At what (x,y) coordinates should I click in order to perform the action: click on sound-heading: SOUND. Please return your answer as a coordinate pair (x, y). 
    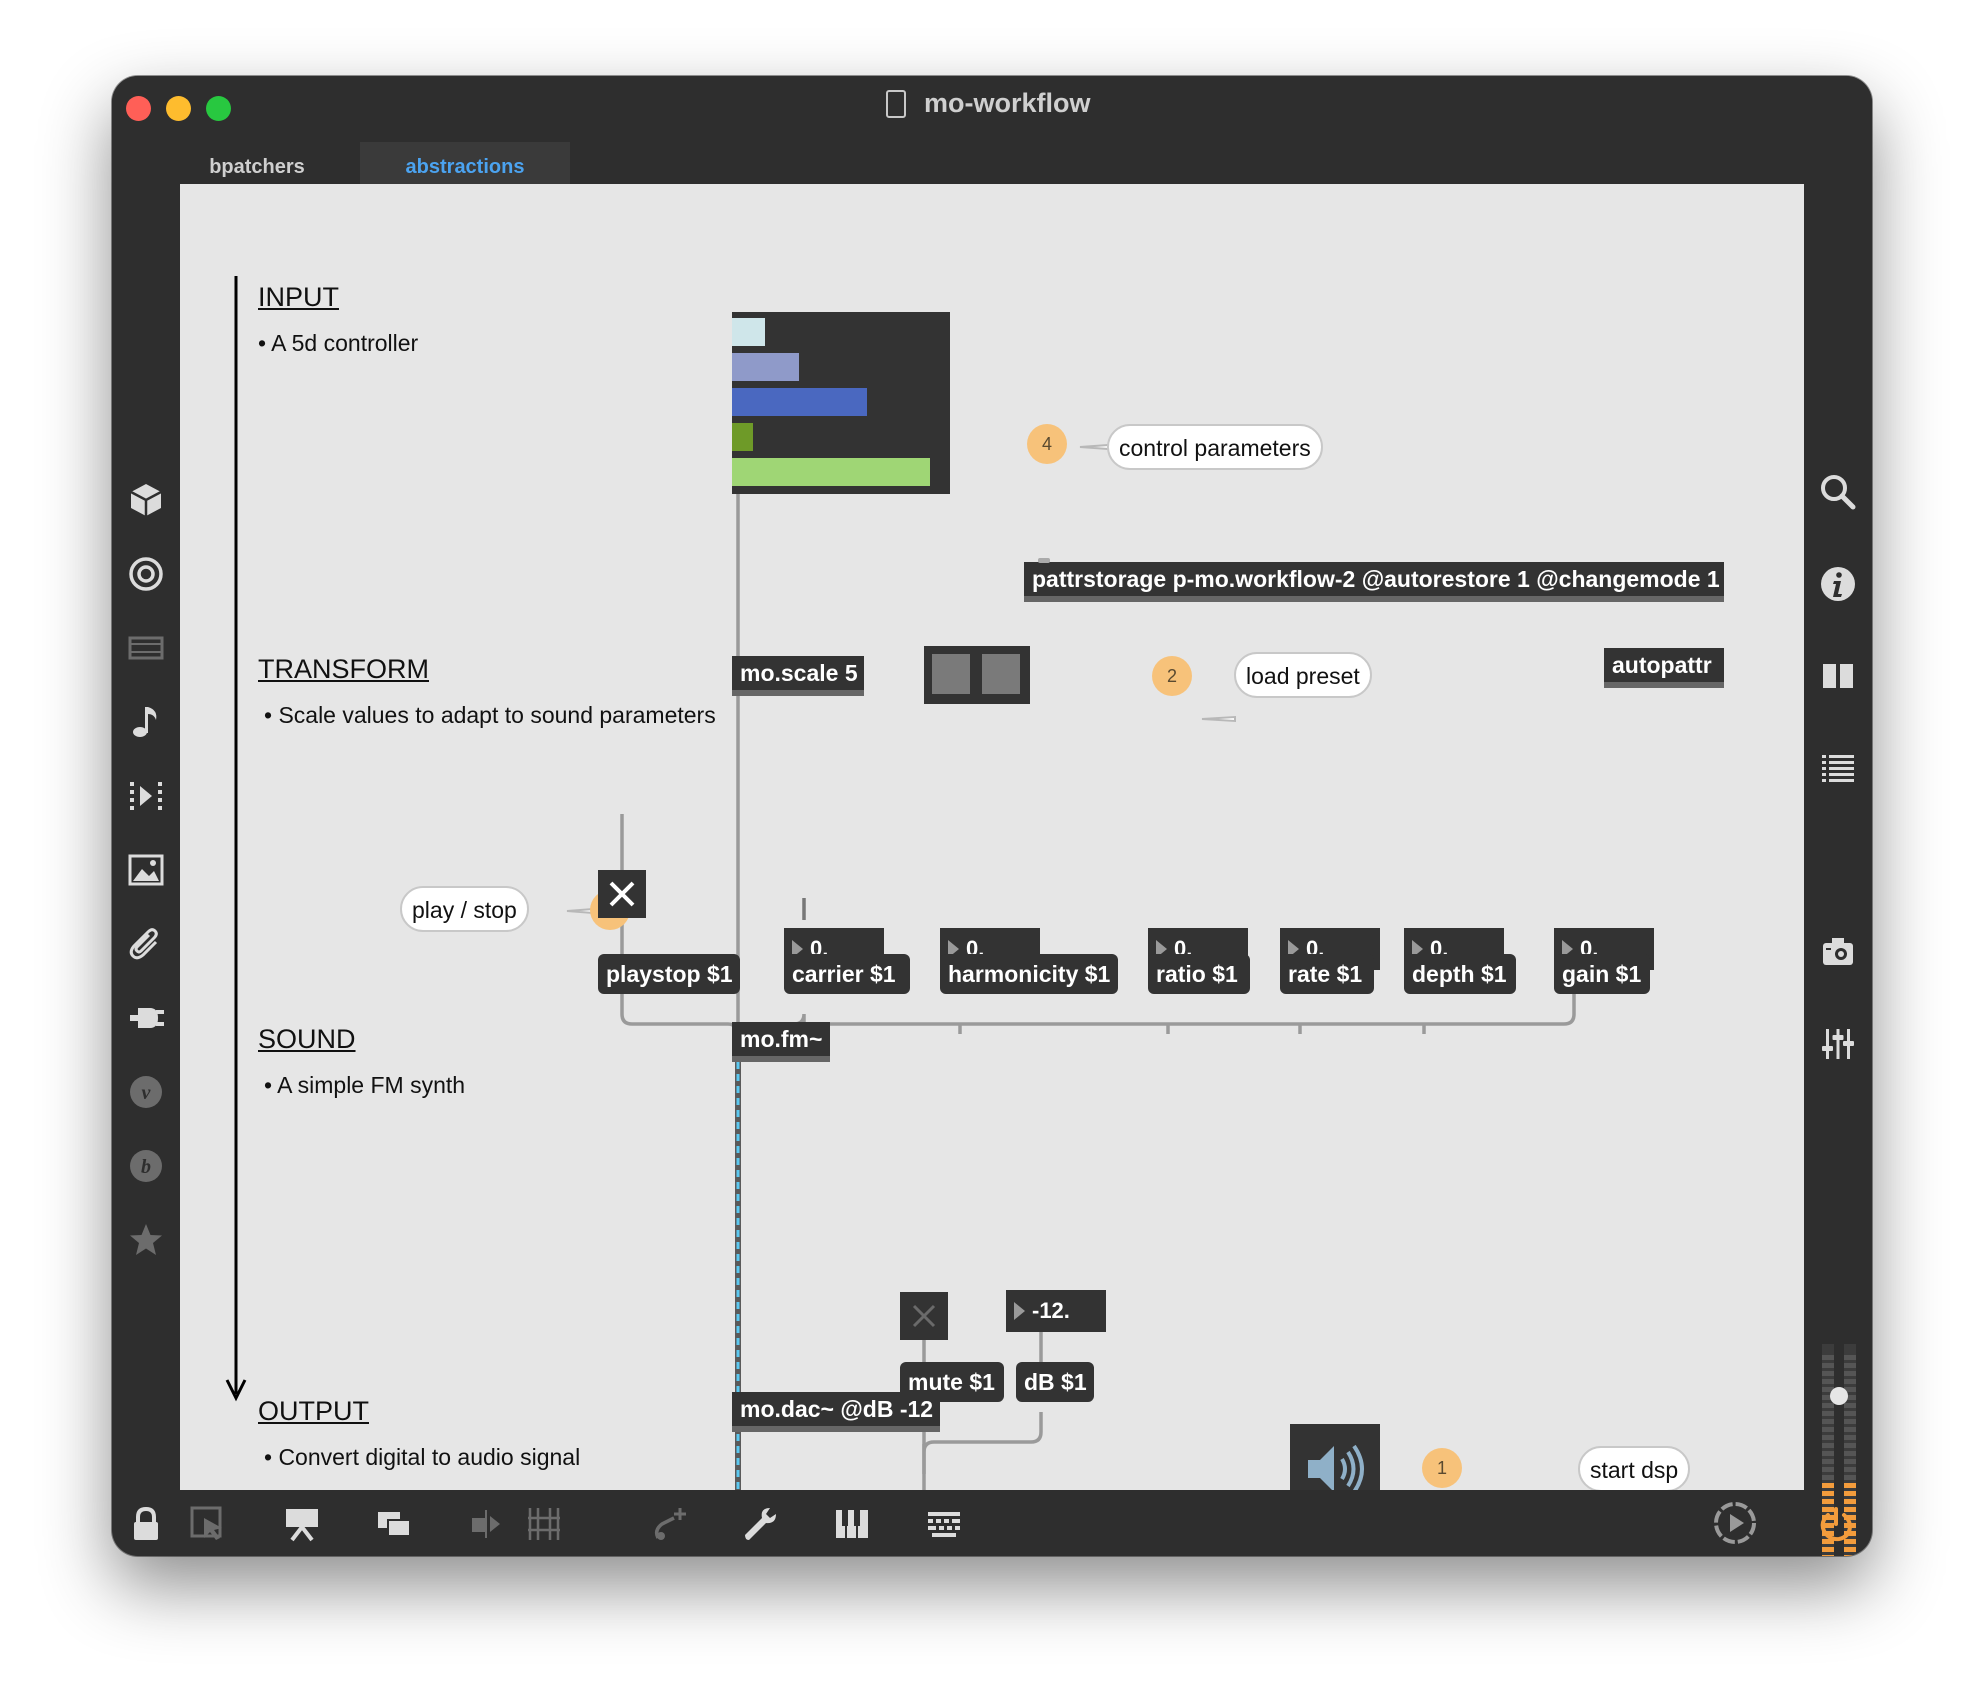
    Looking at the image, I should click on (307, 1039).